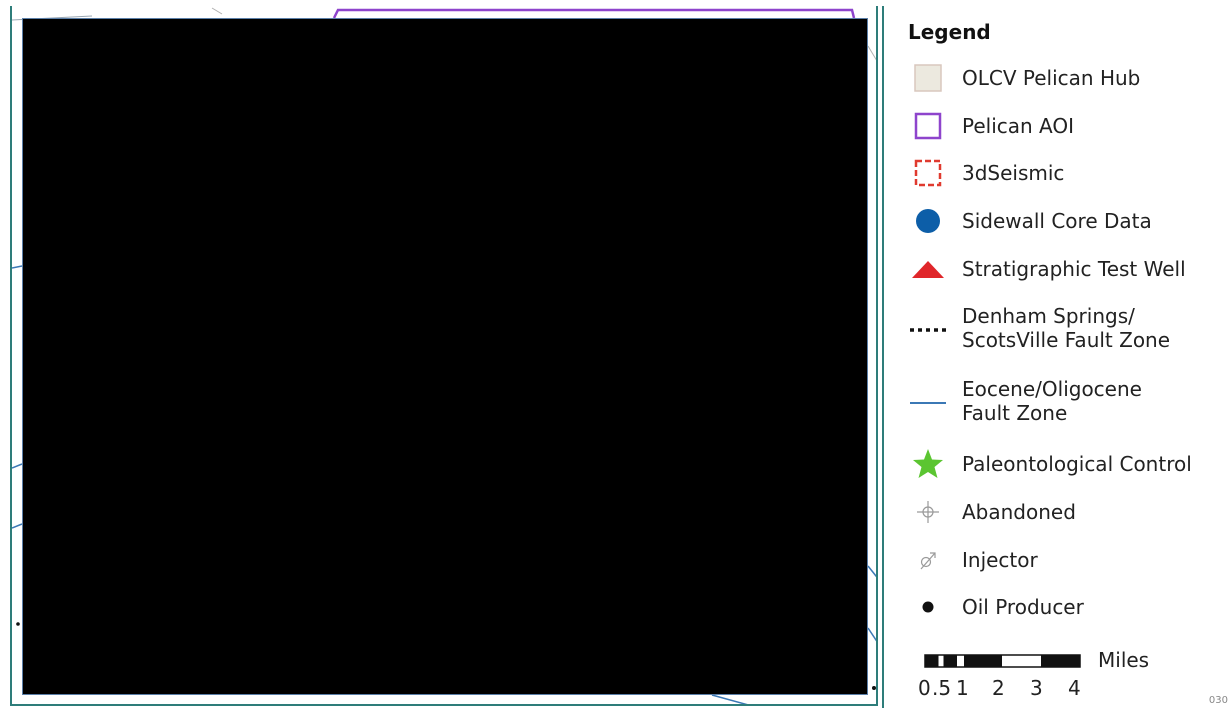 This screenshot has width=1230, height=708. I want to click on legend-item-3d-seismic: 3dSeismic, so click(1068, 173).